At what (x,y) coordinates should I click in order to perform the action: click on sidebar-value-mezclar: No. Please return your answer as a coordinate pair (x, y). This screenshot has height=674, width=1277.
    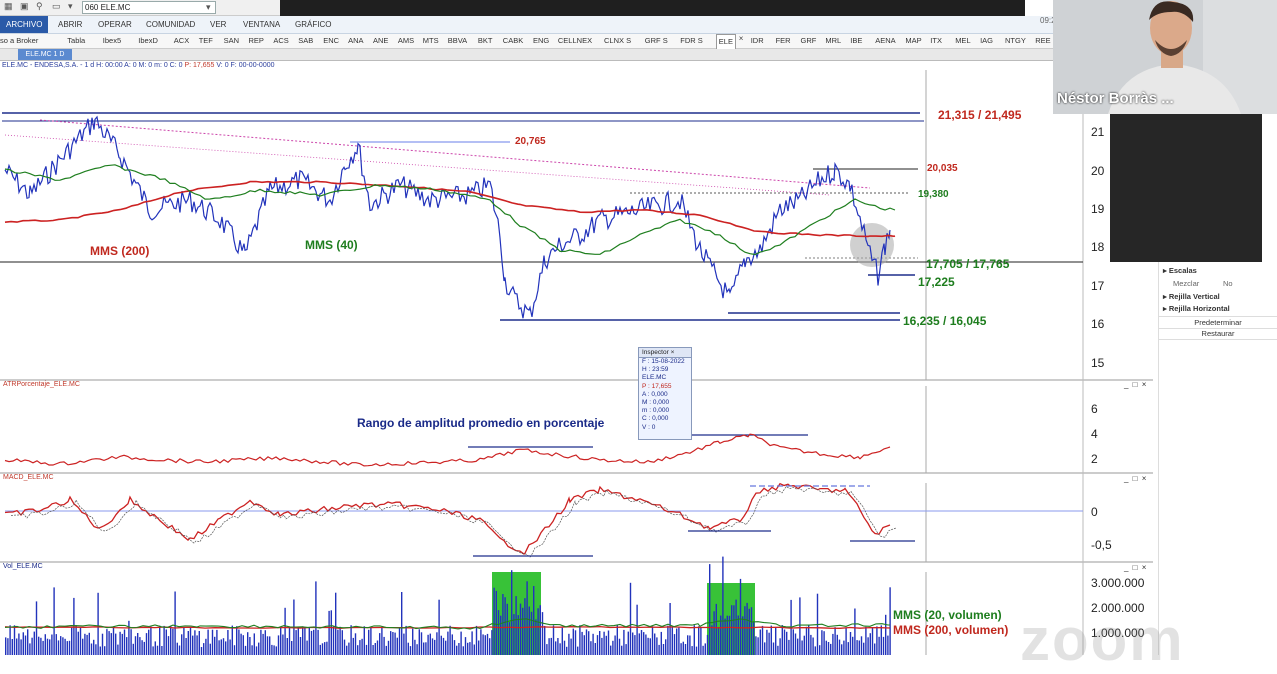
    Looking at the image, I should click on (1228, 283).